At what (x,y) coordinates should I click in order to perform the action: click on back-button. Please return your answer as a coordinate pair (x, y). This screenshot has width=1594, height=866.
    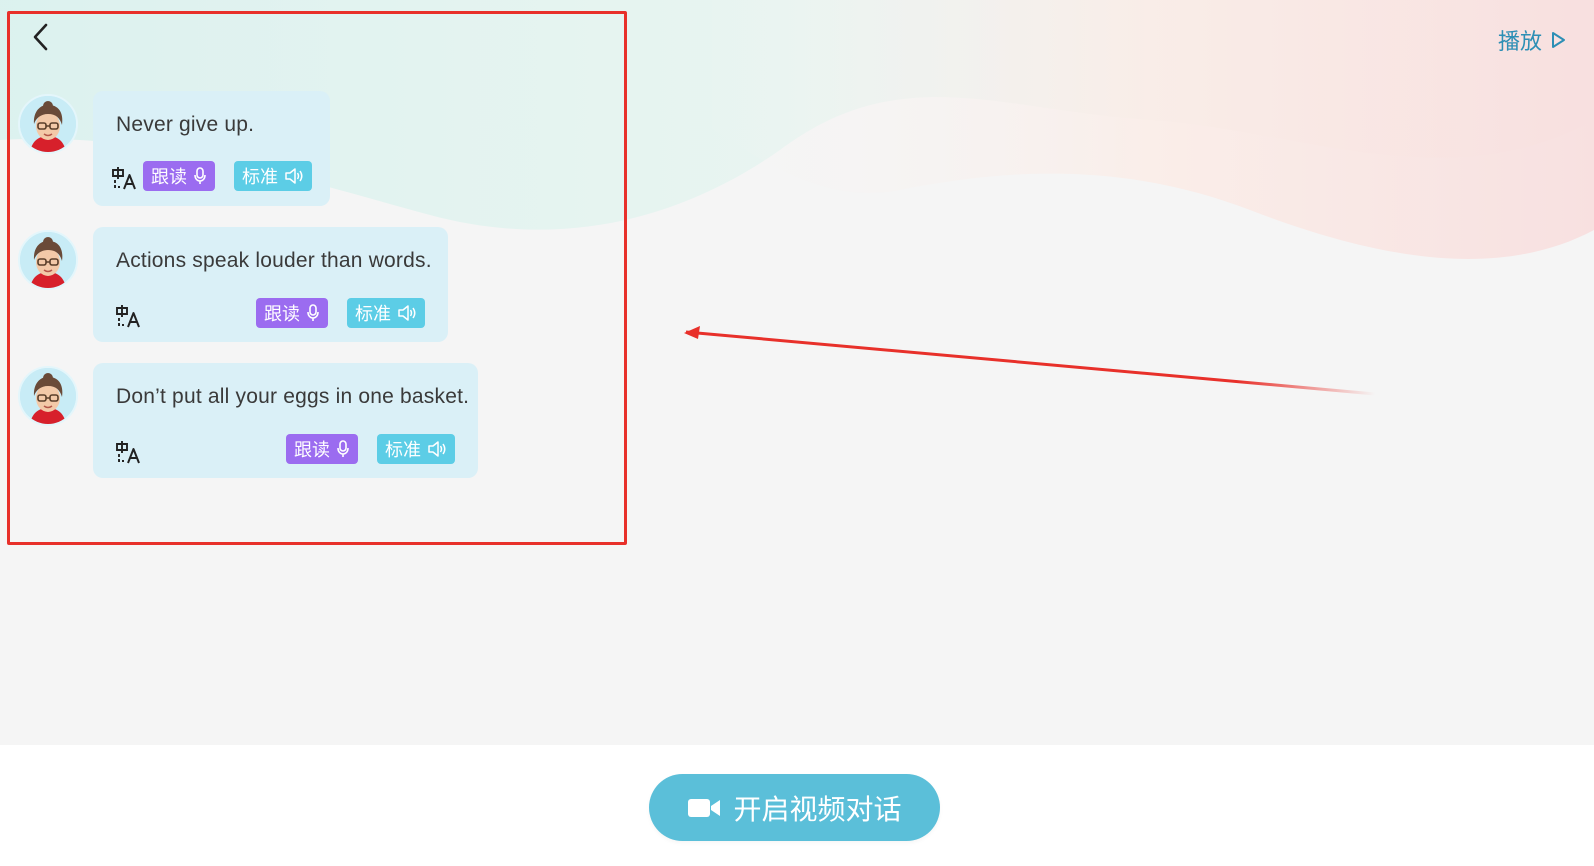
    Looking at the image, I should click on (41, 37).